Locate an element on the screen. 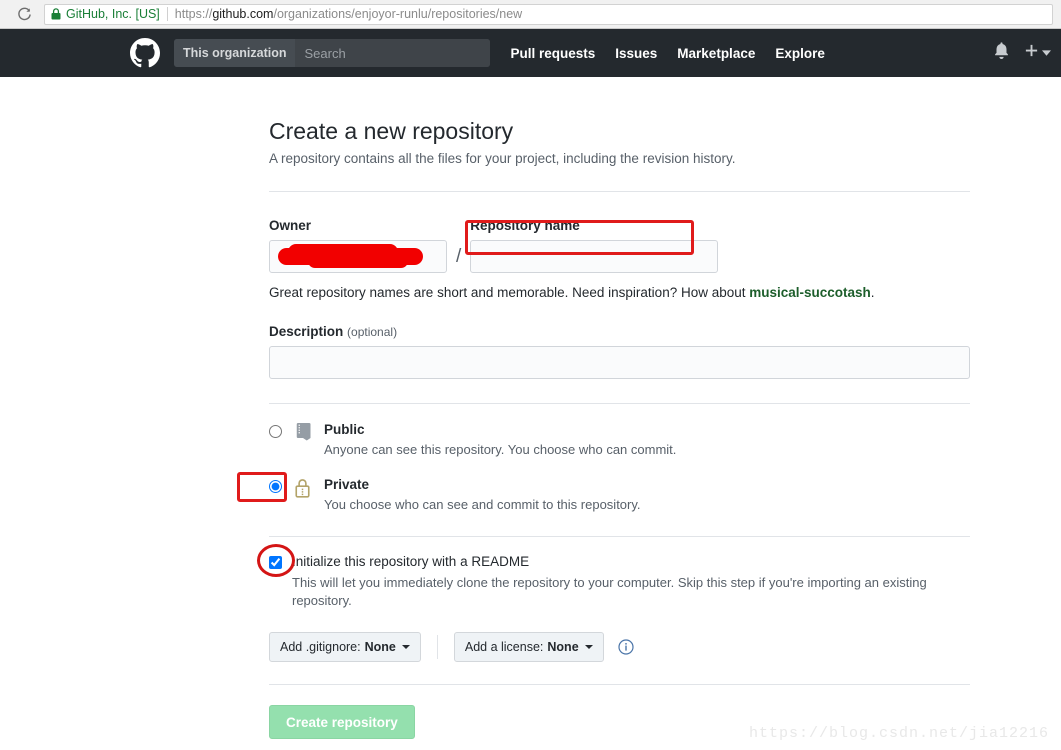  repository-name-input is located at coordinates (594, 256).